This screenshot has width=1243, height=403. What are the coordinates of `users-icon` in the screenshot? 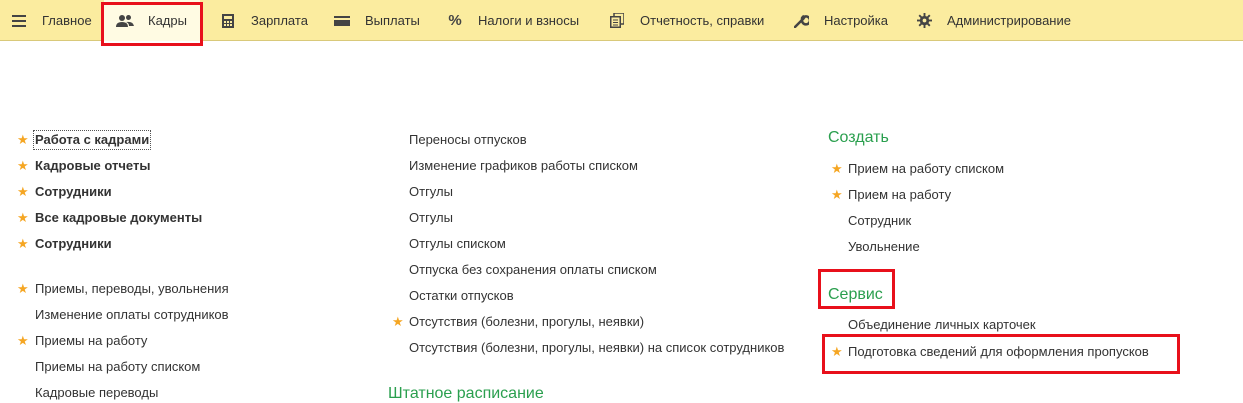 It's located at (125, 21).